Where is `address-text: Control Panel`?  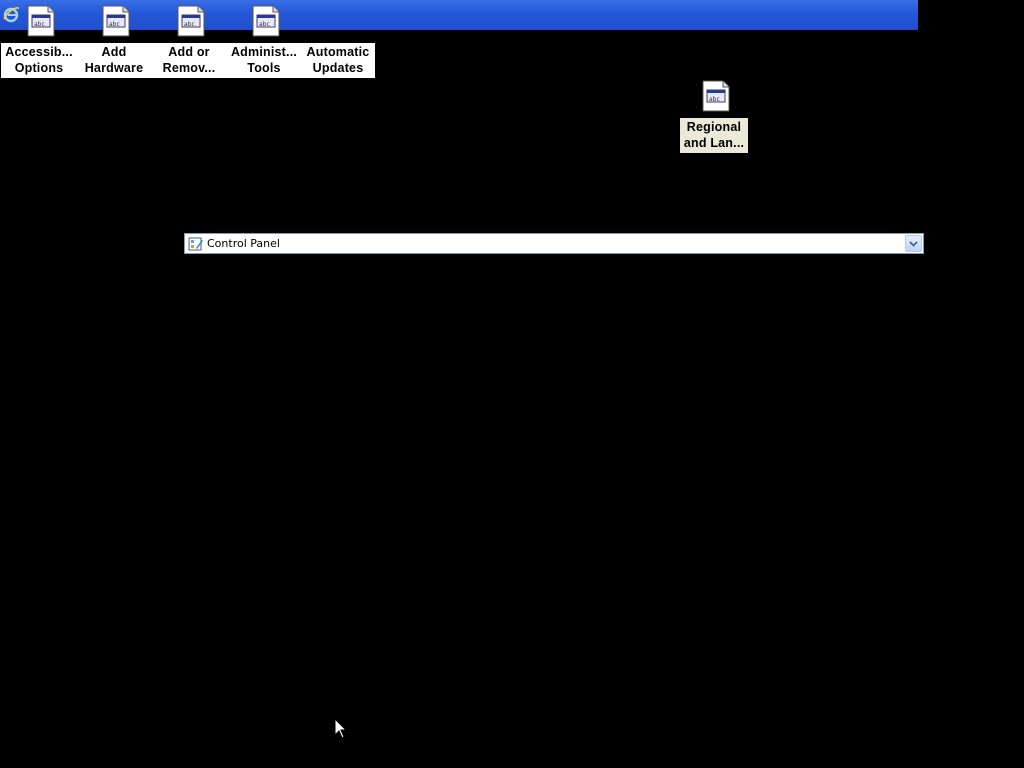 address-text: Control Panel is located at coordinates (243, 243).